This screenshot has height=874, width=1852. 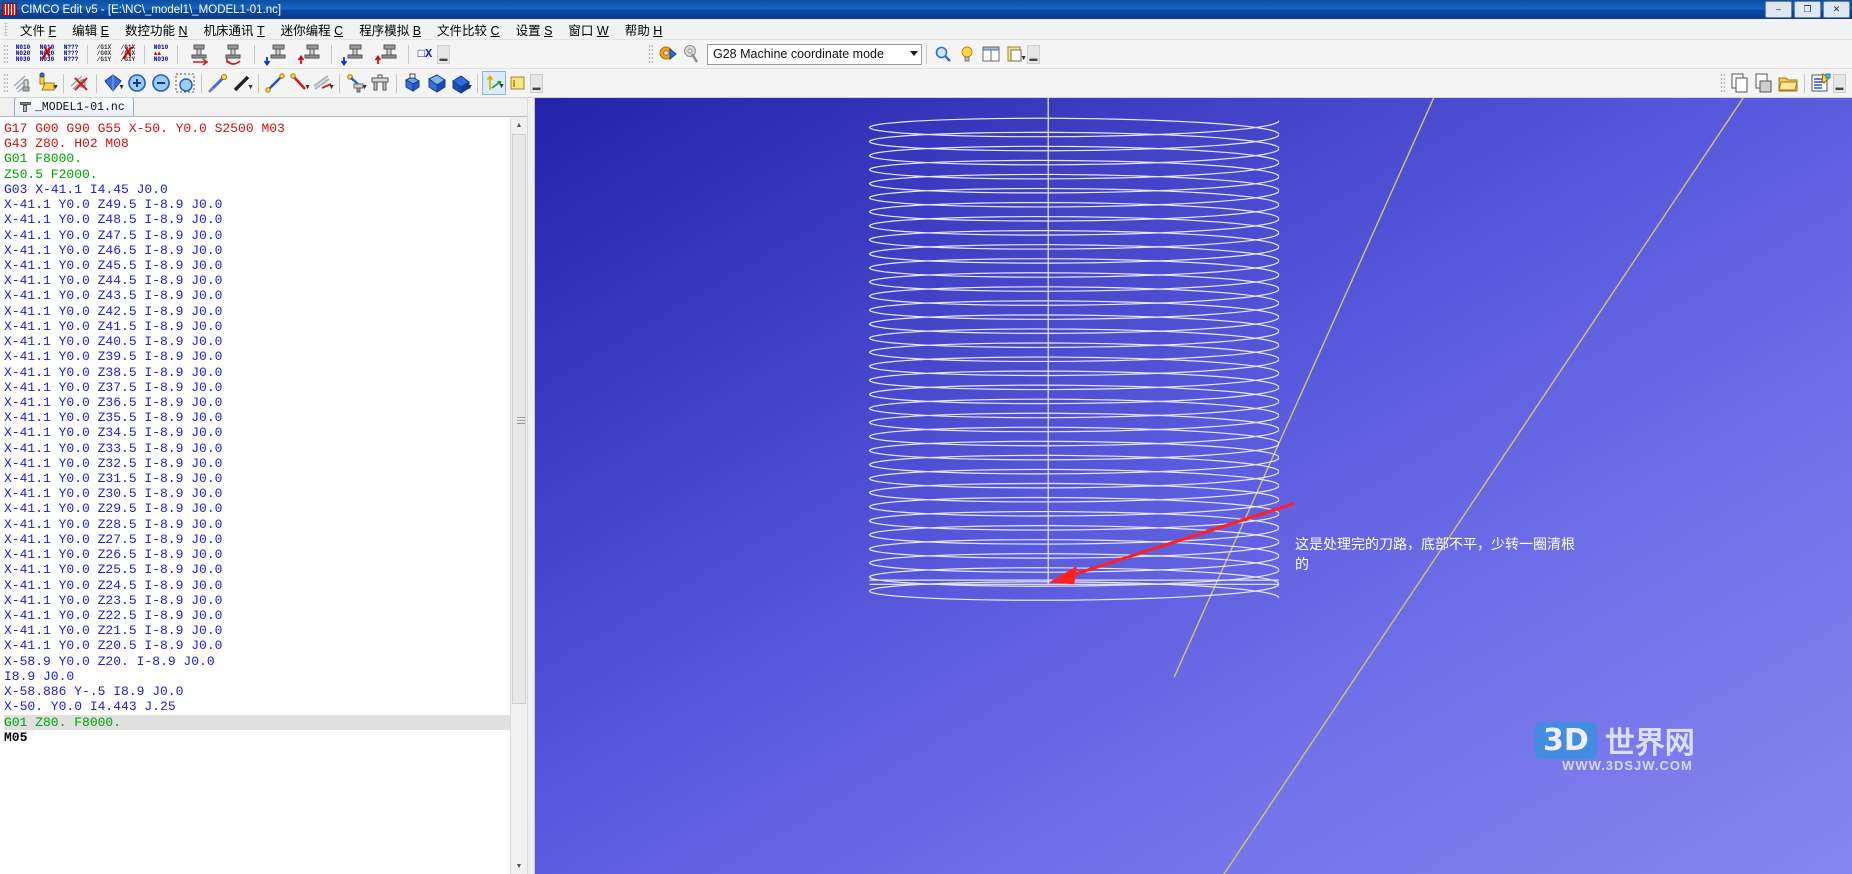 I want to click on view-iso2-button, so click(x=437, y=83).